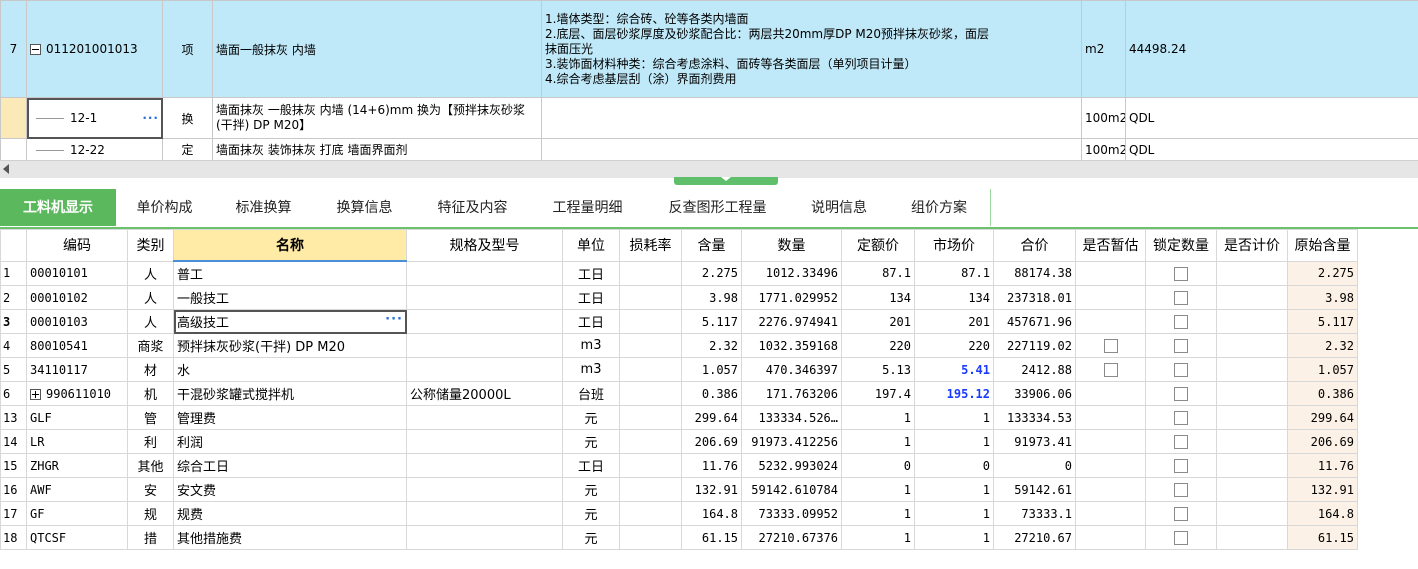  What do you see at coordinates (94, 49) in the screenshot?
I see `item-code-cell: 011201001013` at bounding box center [94, 49].